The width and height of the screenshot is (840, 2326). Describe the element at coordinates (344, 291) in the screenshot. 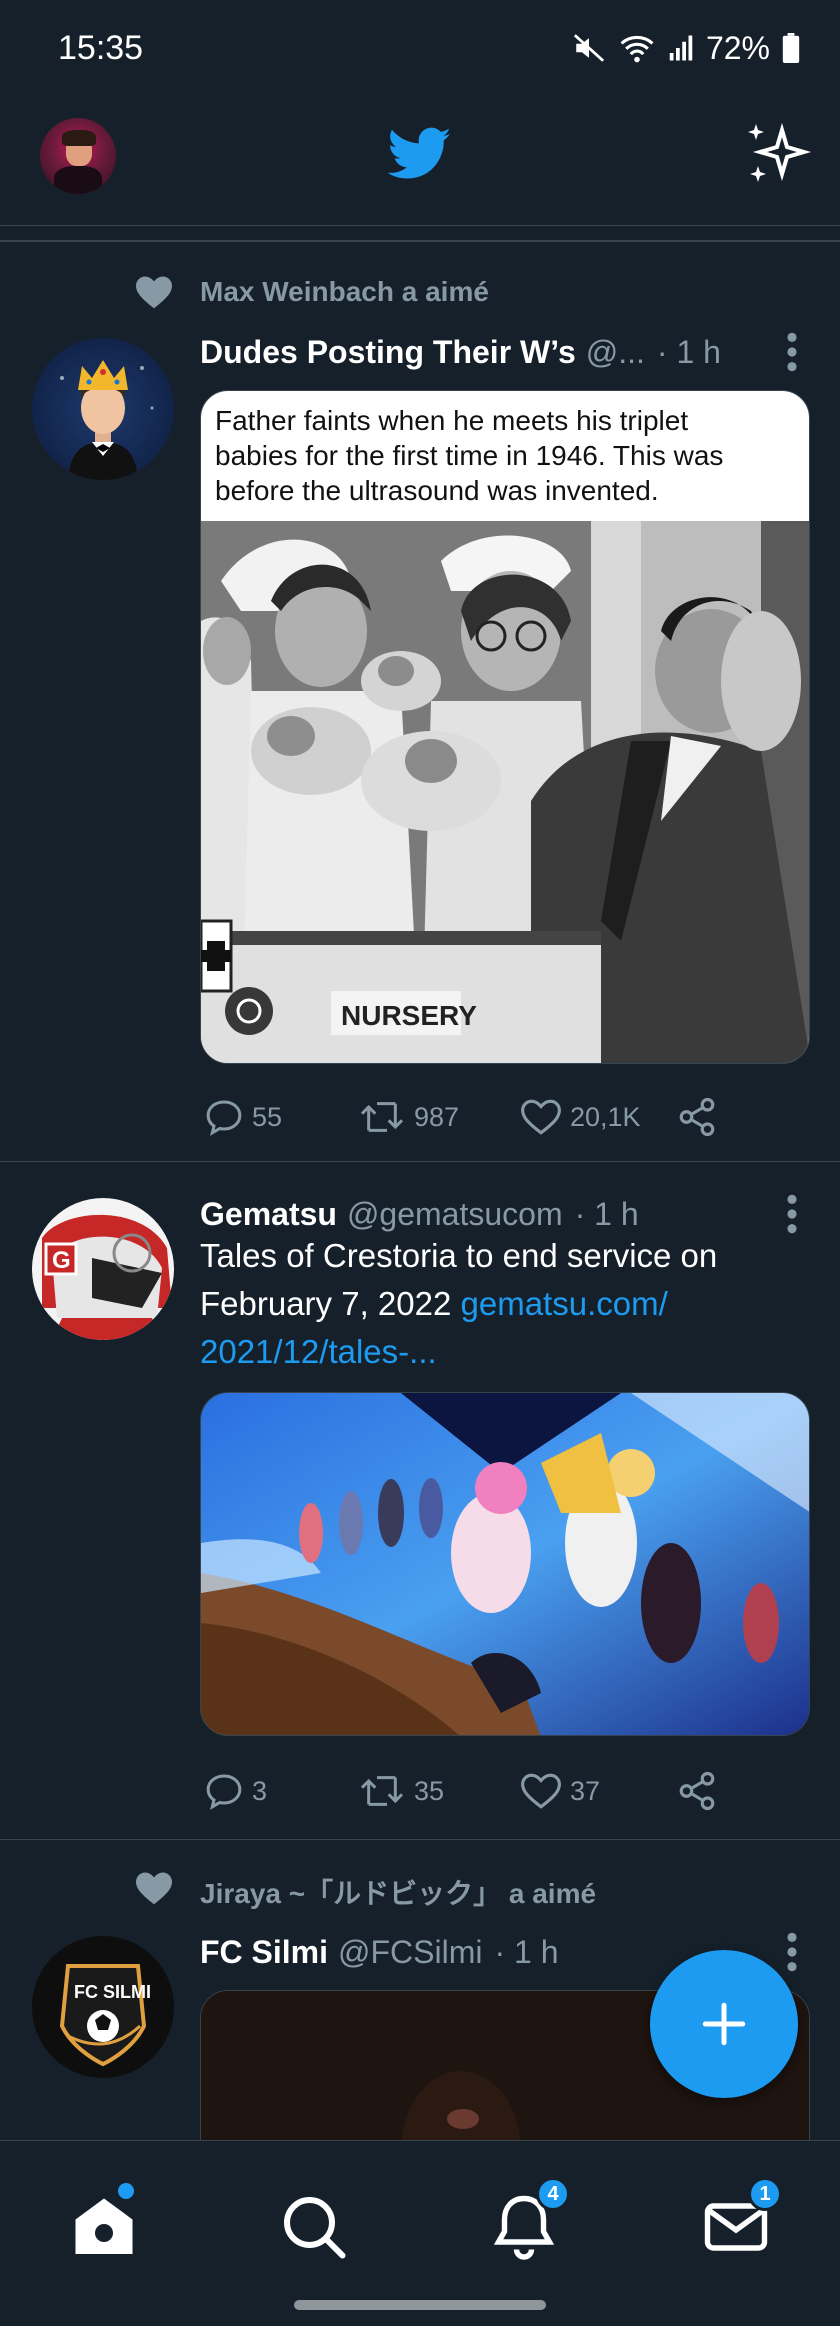

I see `social-context: Max Weinbach a aimé` at that location.